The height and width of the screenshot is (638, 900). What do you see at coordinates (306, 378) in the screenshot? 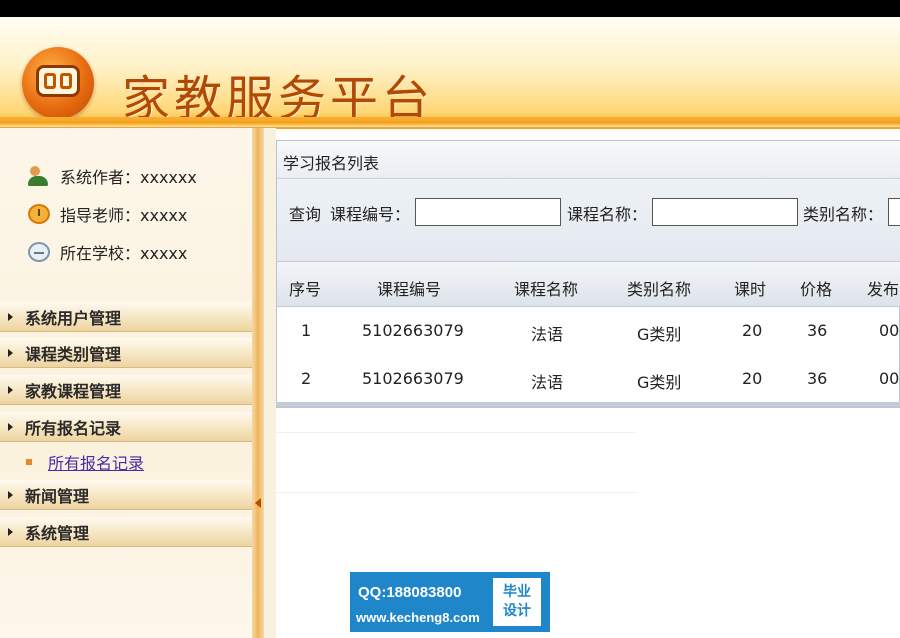
I see `table-cell: 2` at bounding box center [306, 378].